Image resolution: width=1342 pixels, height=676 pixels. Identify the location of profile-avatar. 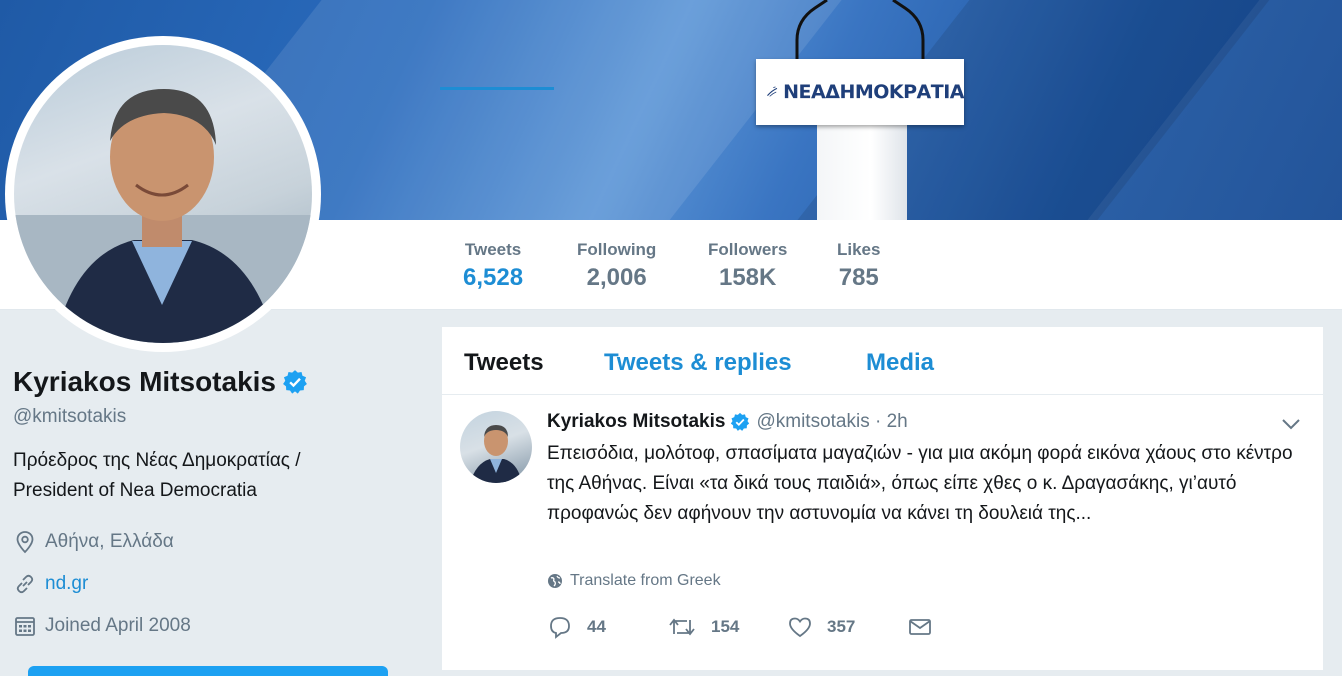
(163, 194).